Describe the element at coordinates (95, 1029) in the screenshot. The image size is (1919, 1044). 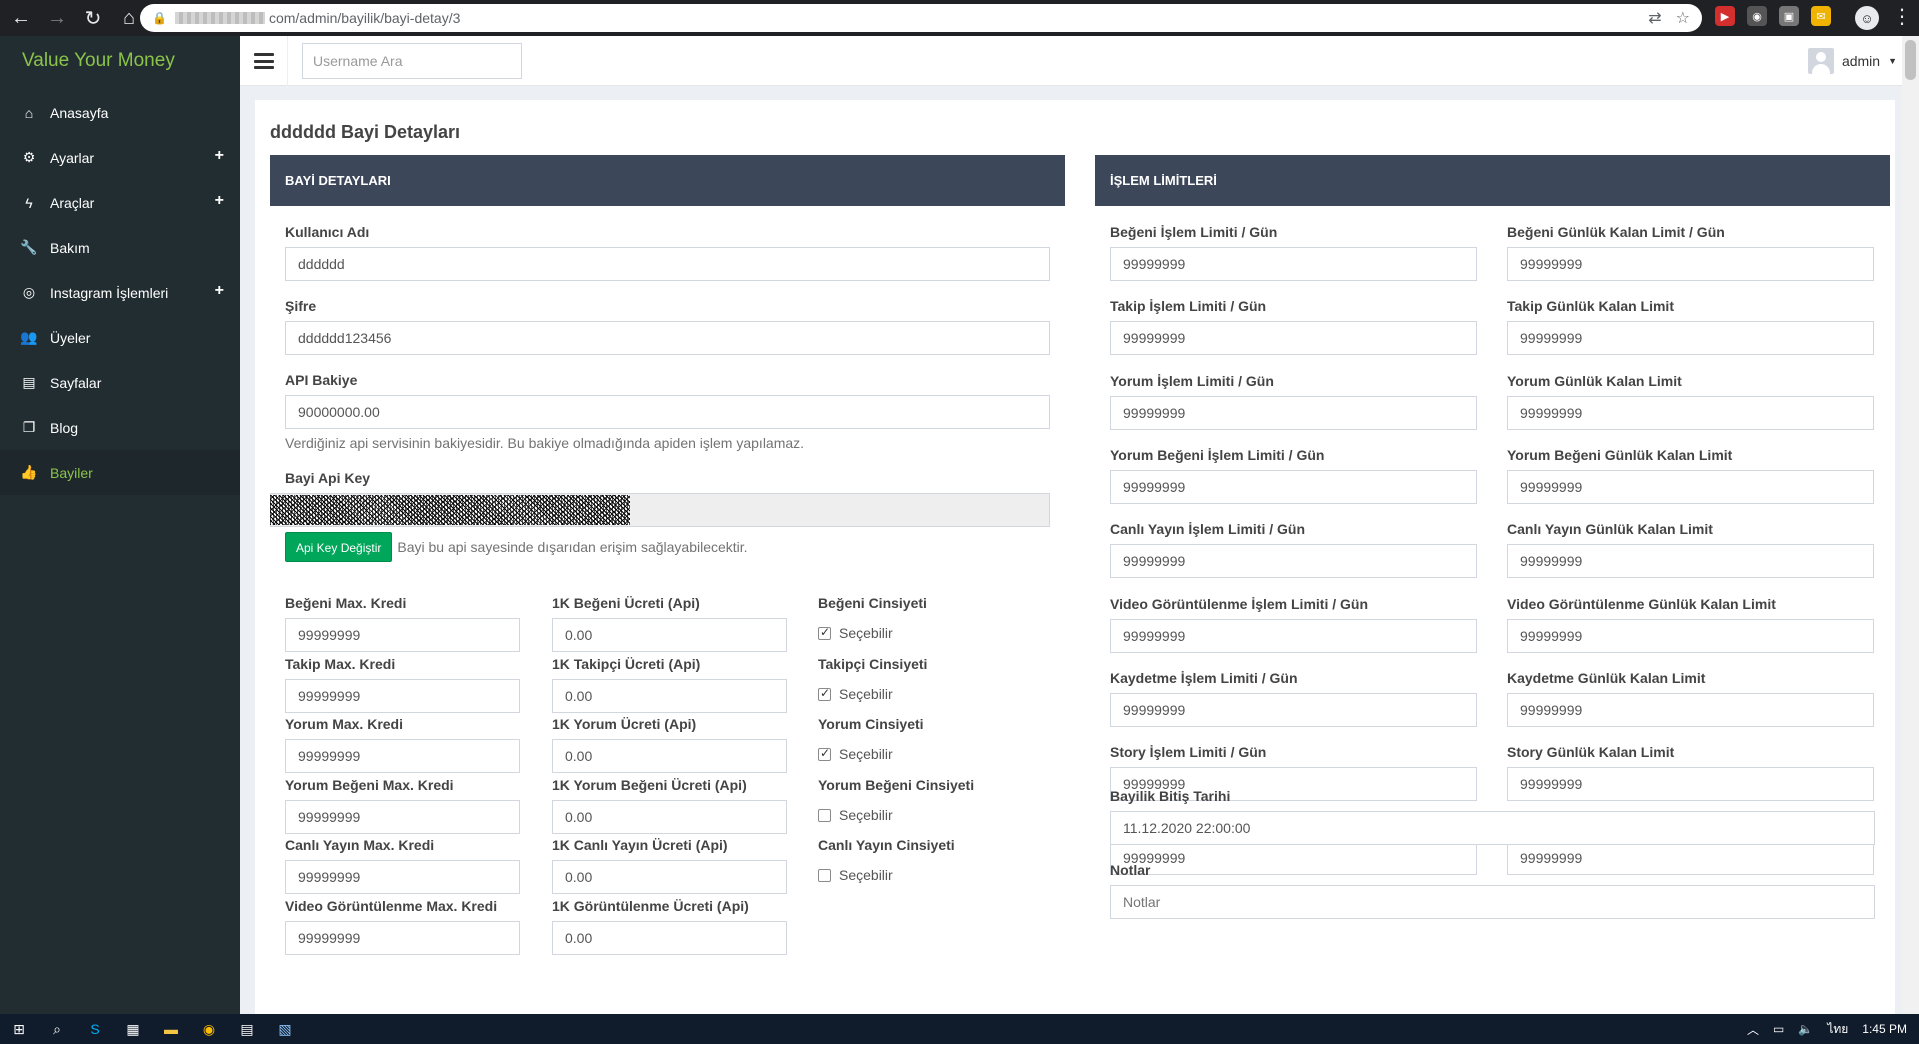
I see `skype-icon: S` at that location.